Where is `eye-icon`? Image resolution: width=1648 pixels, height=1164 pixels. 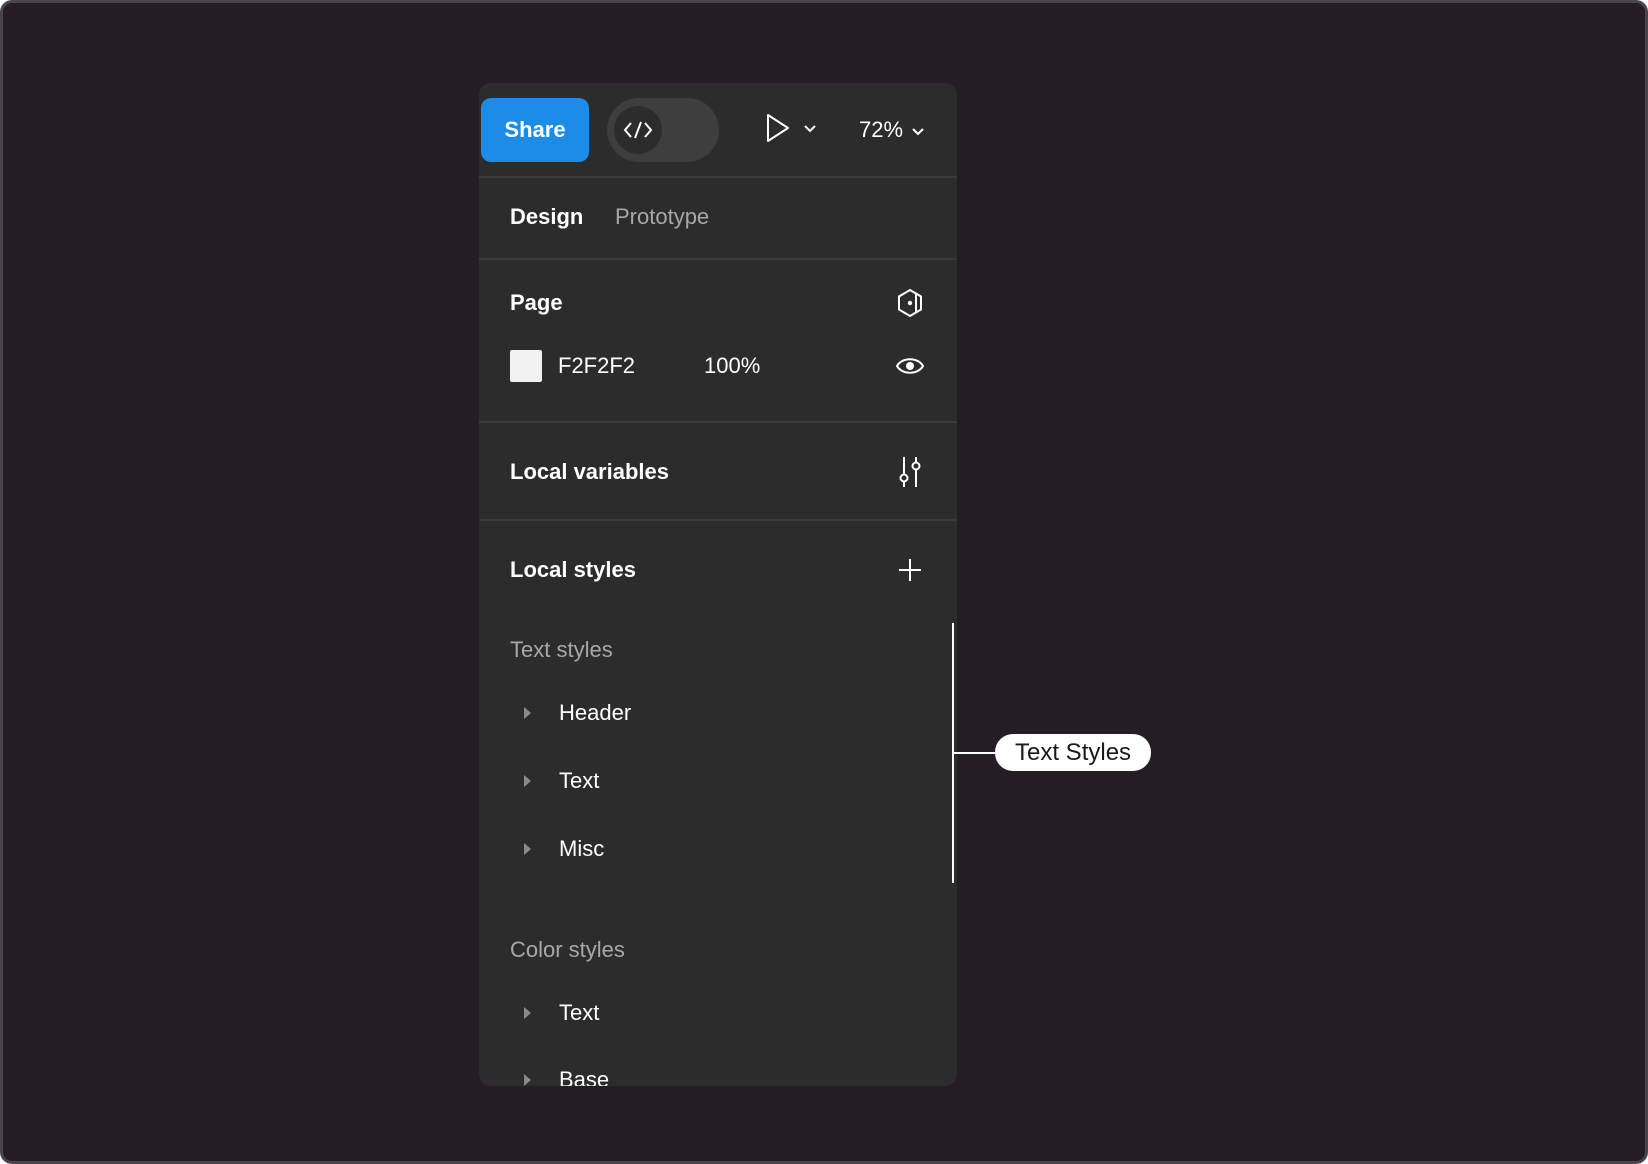 eye-icon is located at coordinates (910, 368).